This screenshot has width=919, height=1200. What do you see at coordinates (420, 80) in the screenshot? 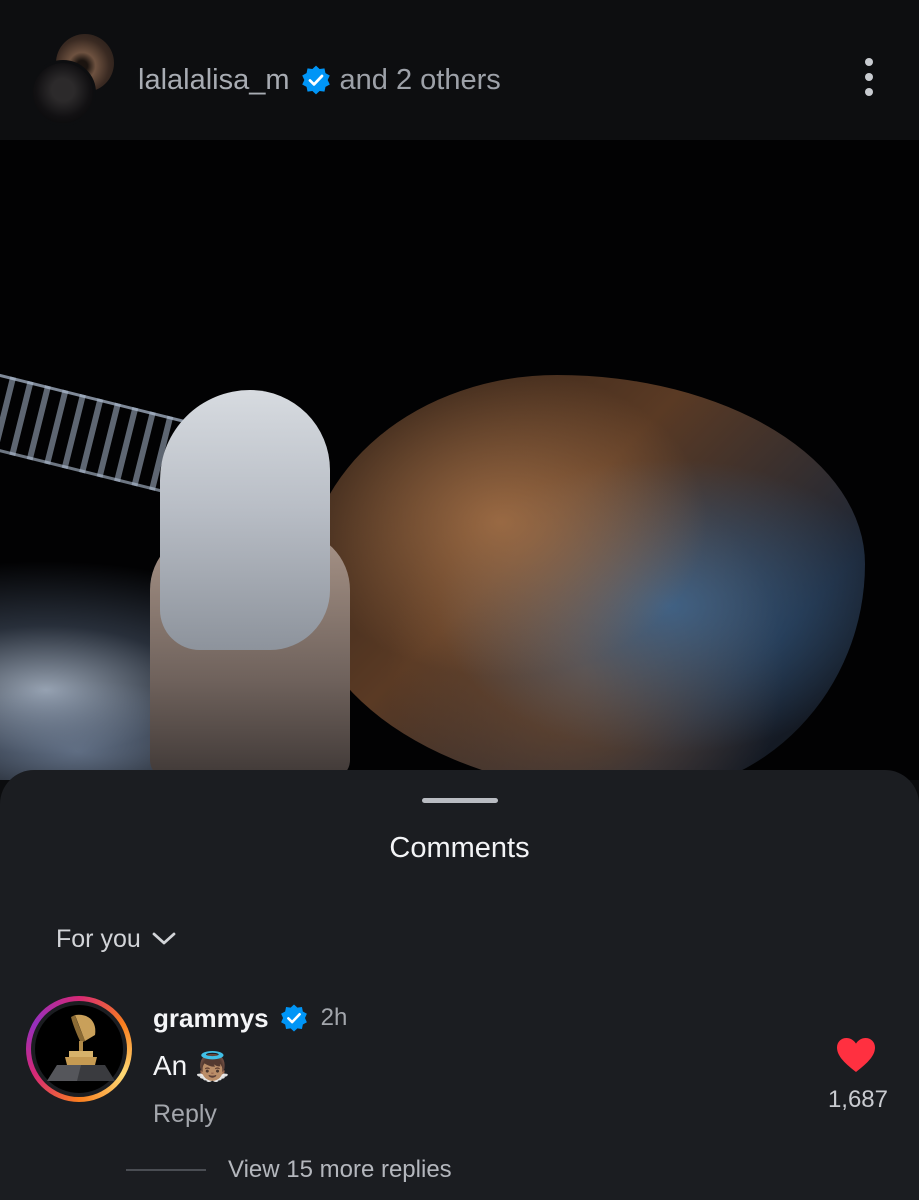
I see `coauthors-text: and 2 others` at bounding box center [420, 80].